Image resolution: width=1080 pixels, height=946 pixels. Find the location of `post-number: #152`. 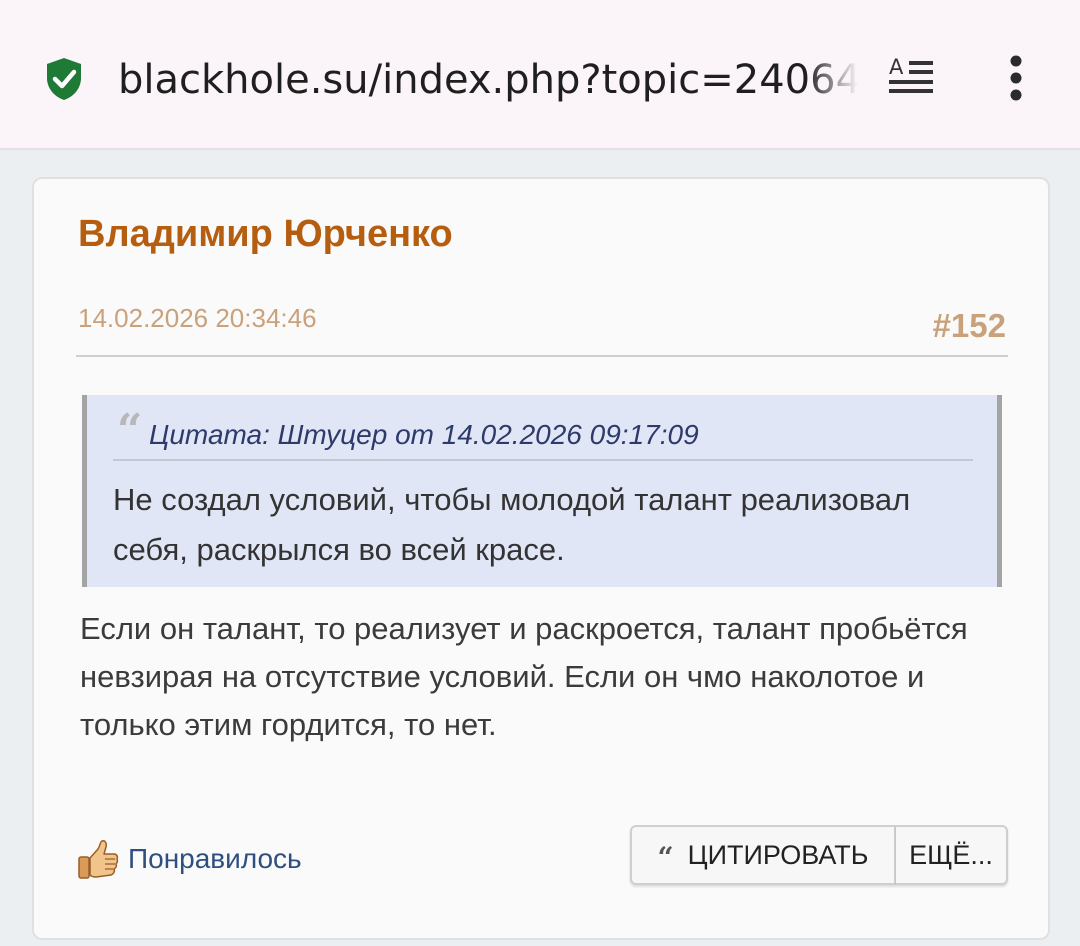

post-number: #152 is located at coordinates (969, 326).